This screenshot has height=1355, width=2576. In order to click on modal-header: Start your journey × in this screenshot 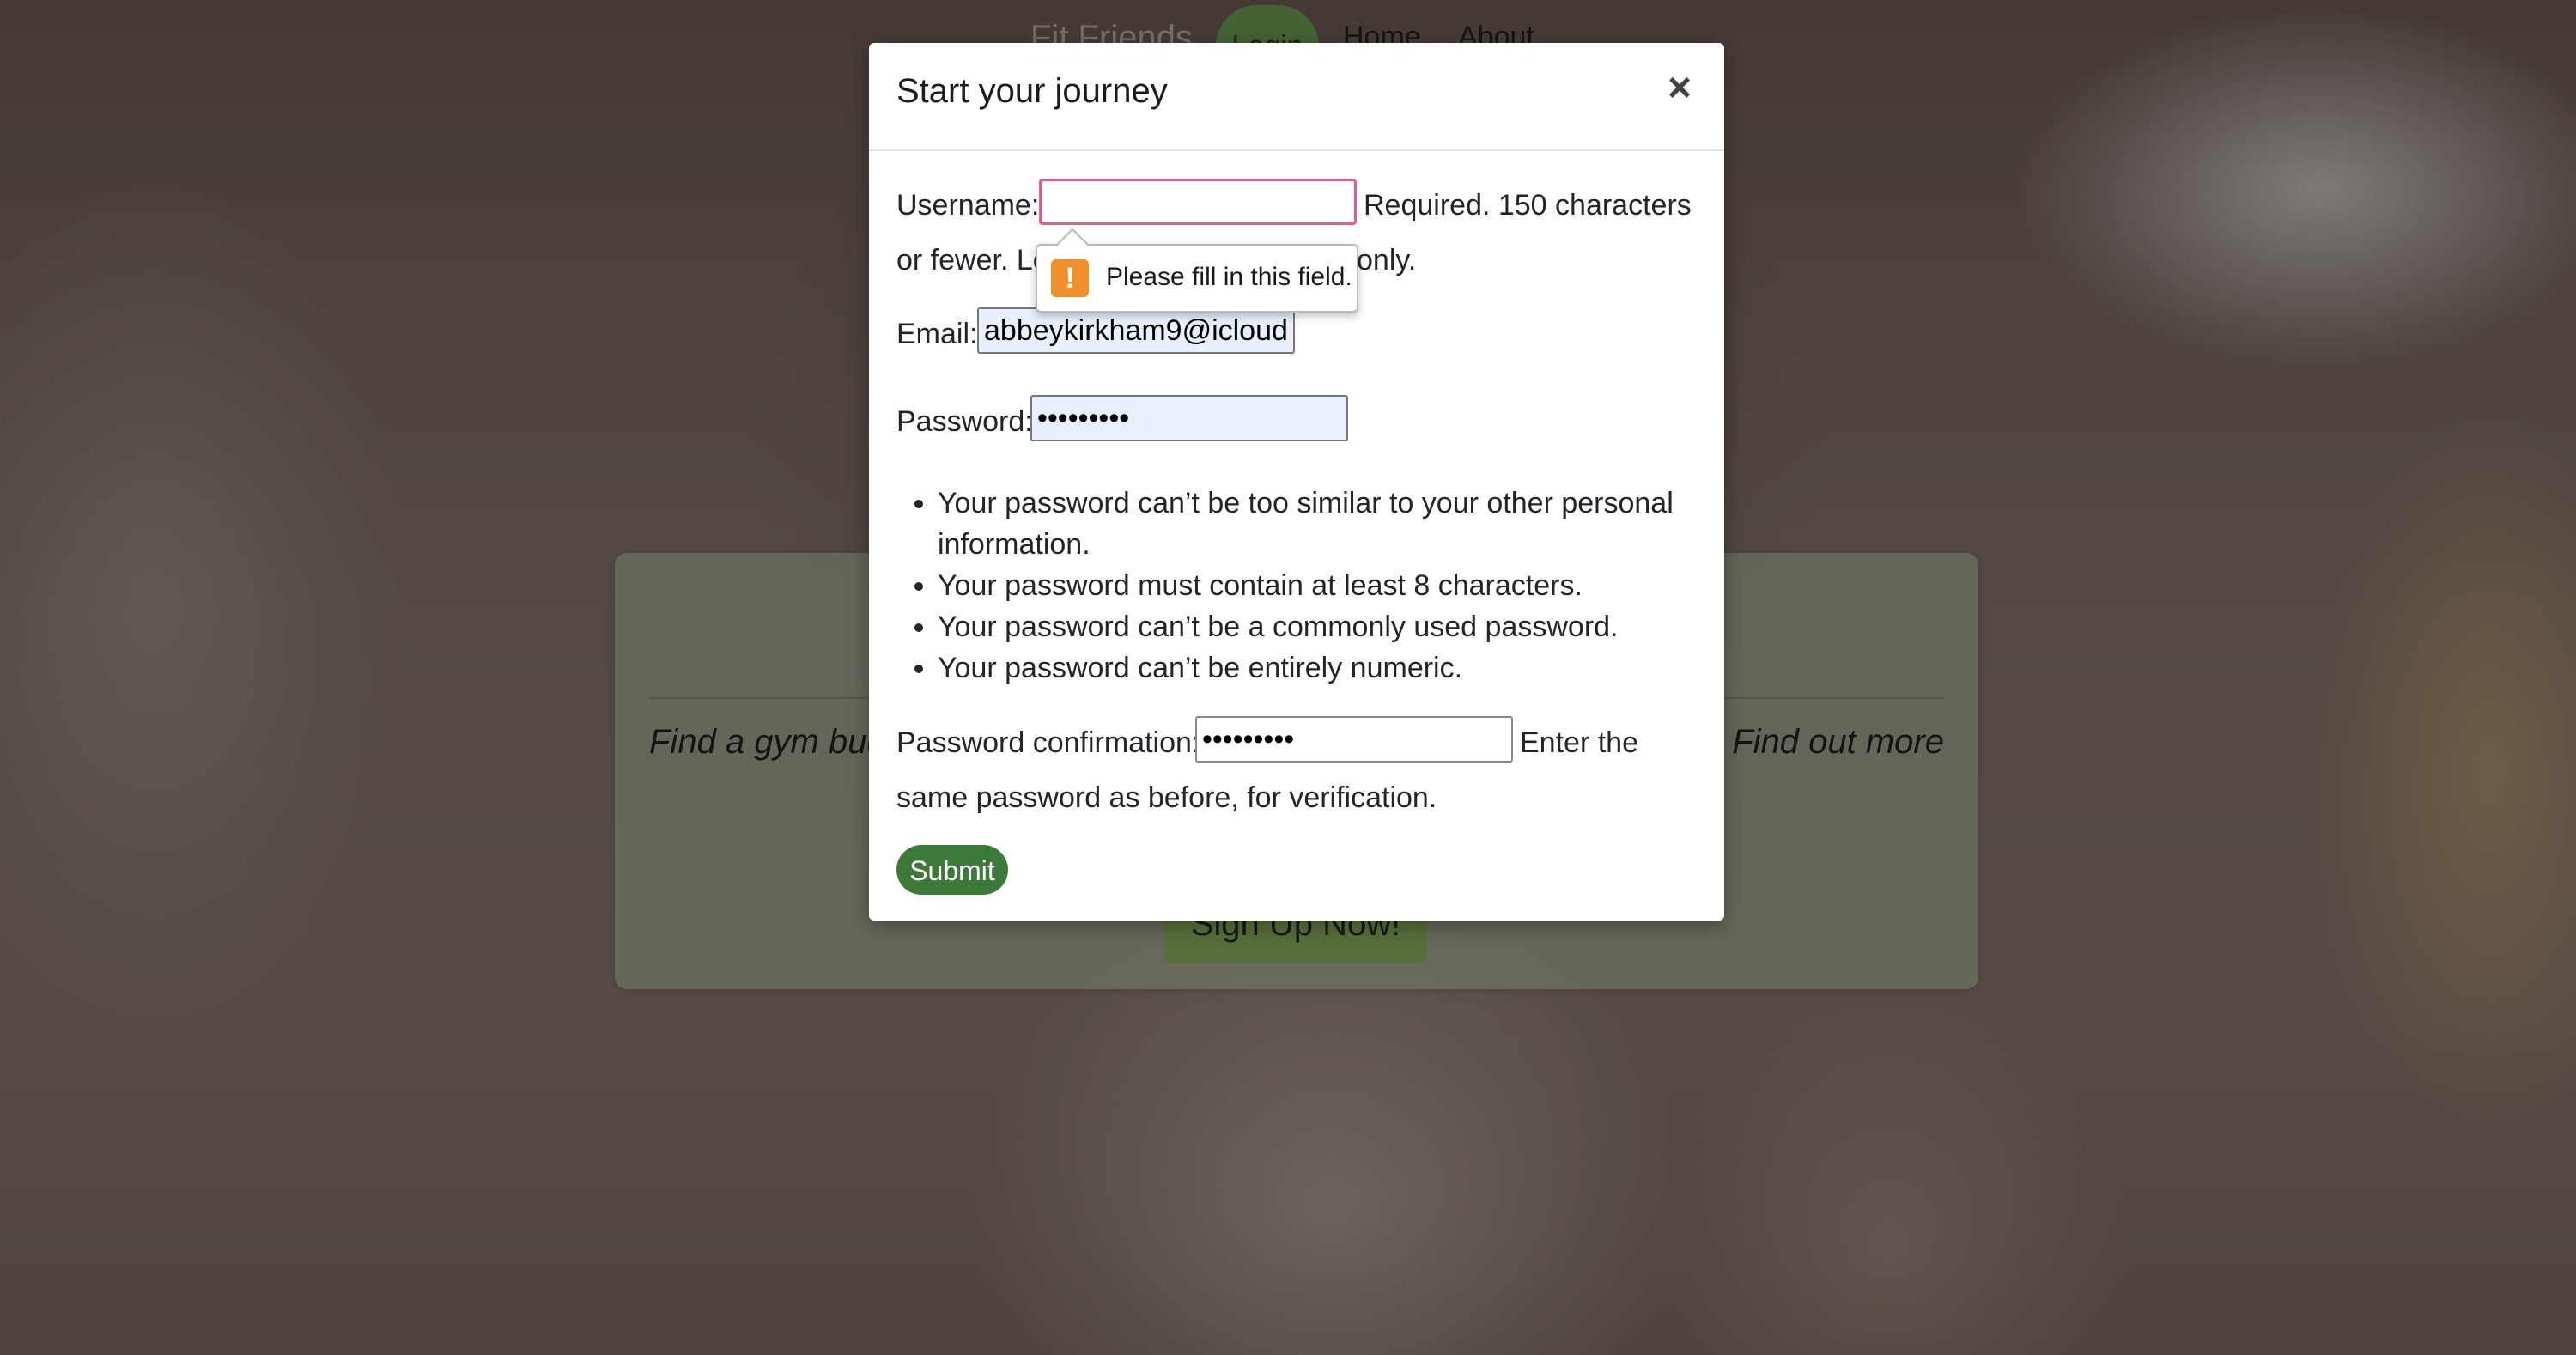, I will do `click(1297, 97)`.